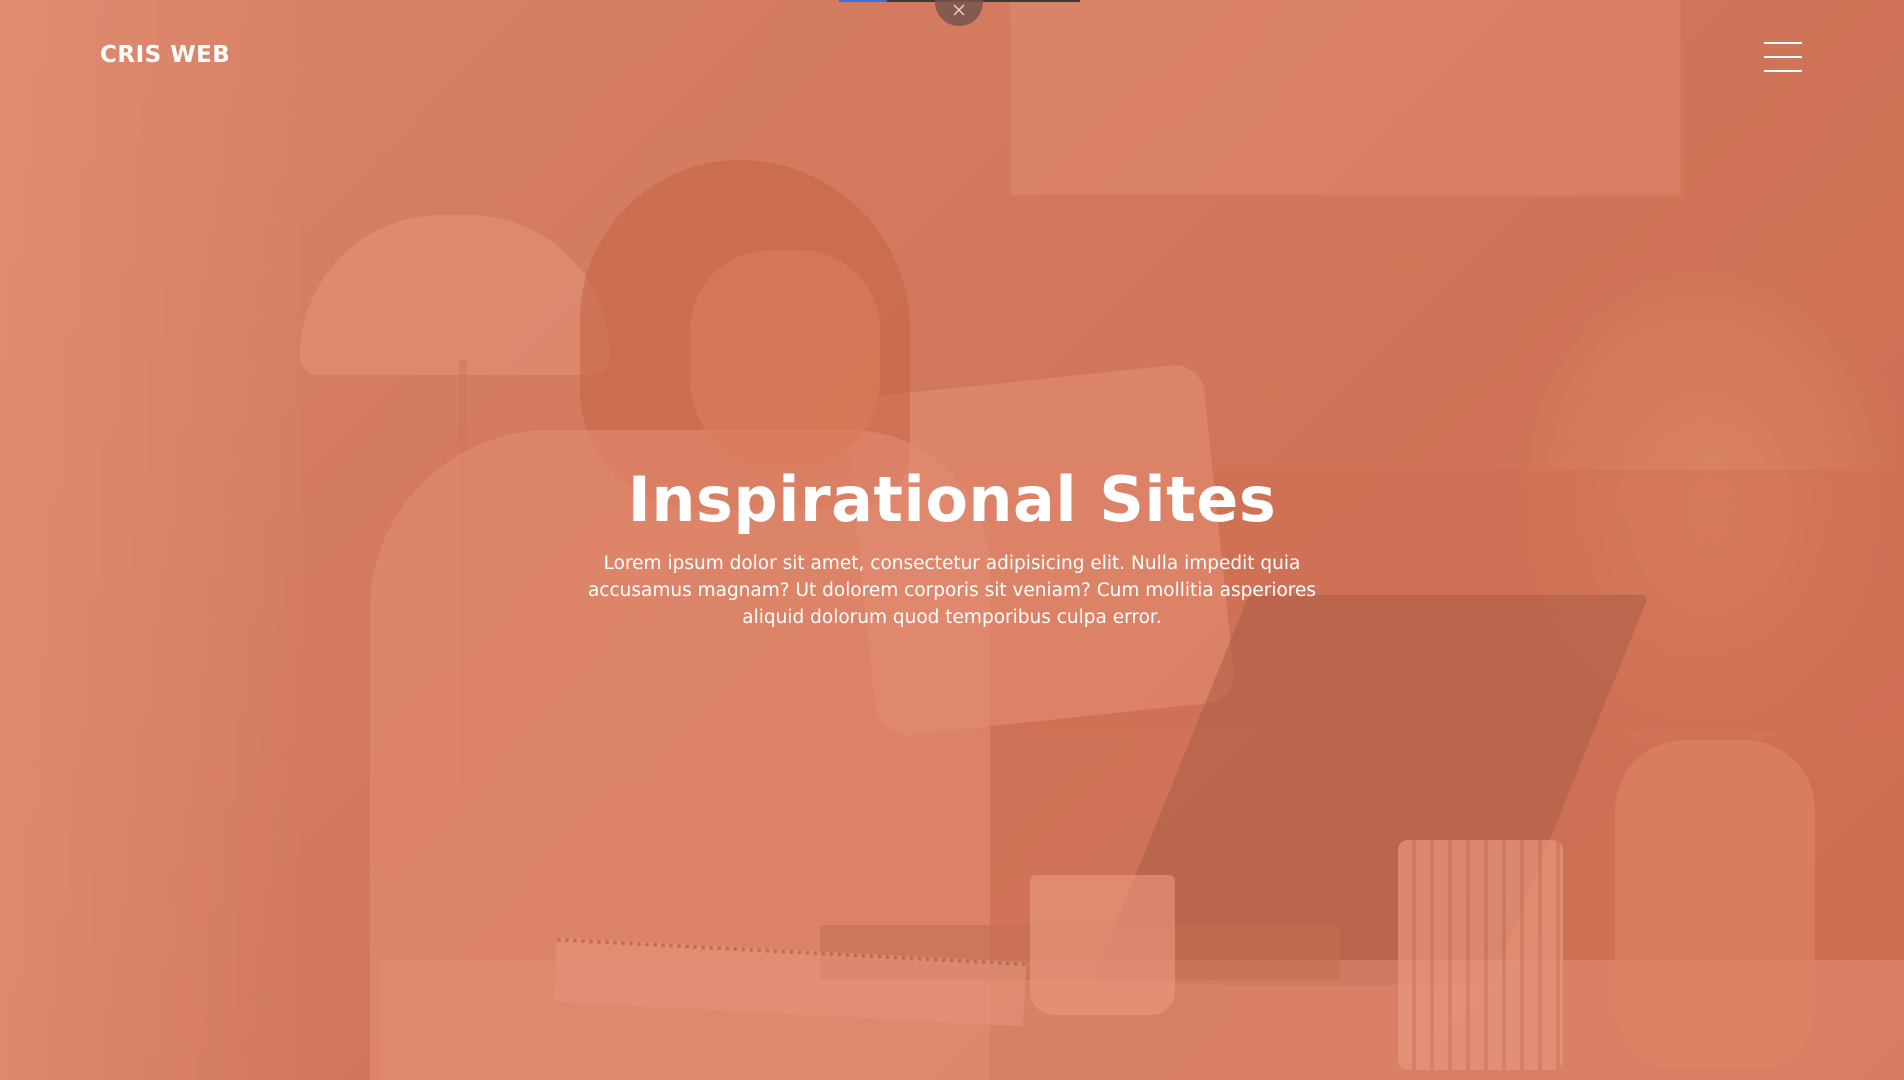  I want to click on site-logo: CRIS WEB, so click(165, 55).